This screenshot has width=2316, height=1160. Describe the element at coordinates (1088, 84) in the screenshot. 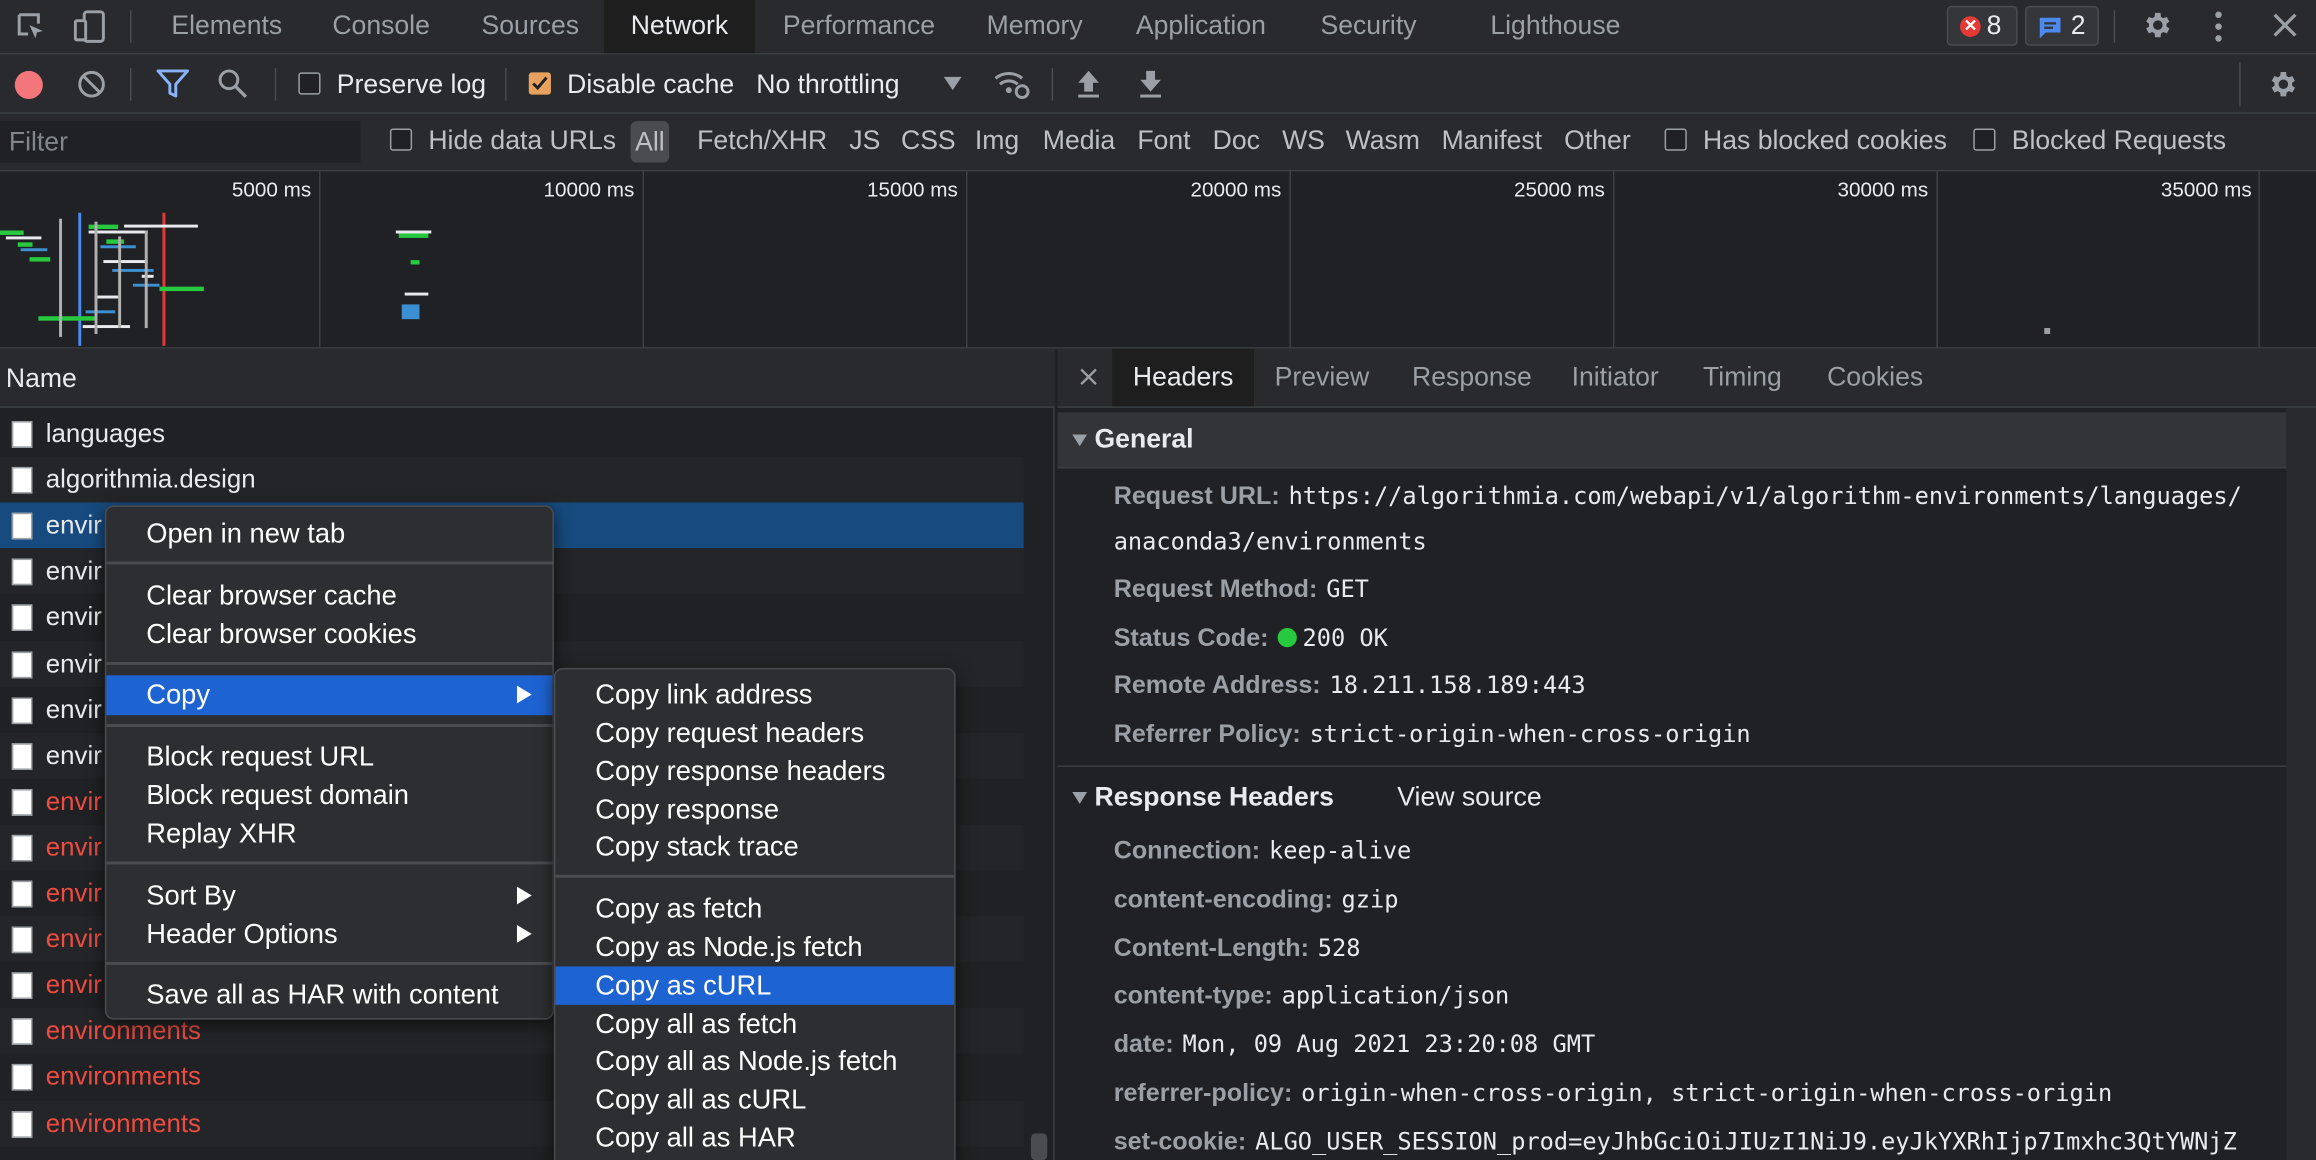

I see `import-har-icon` at that location.